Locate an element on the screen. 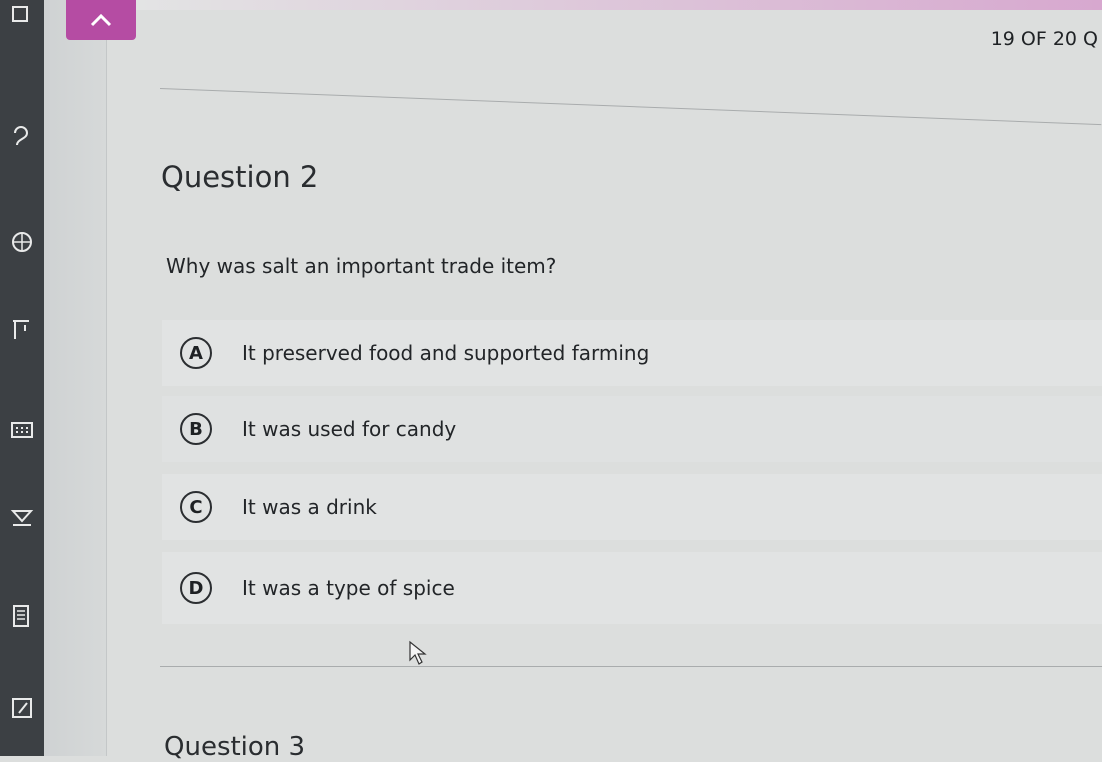 Image resolution: width=1102 pixels, height=762 pixels. menu-icon is located at coordinates (22, 18).